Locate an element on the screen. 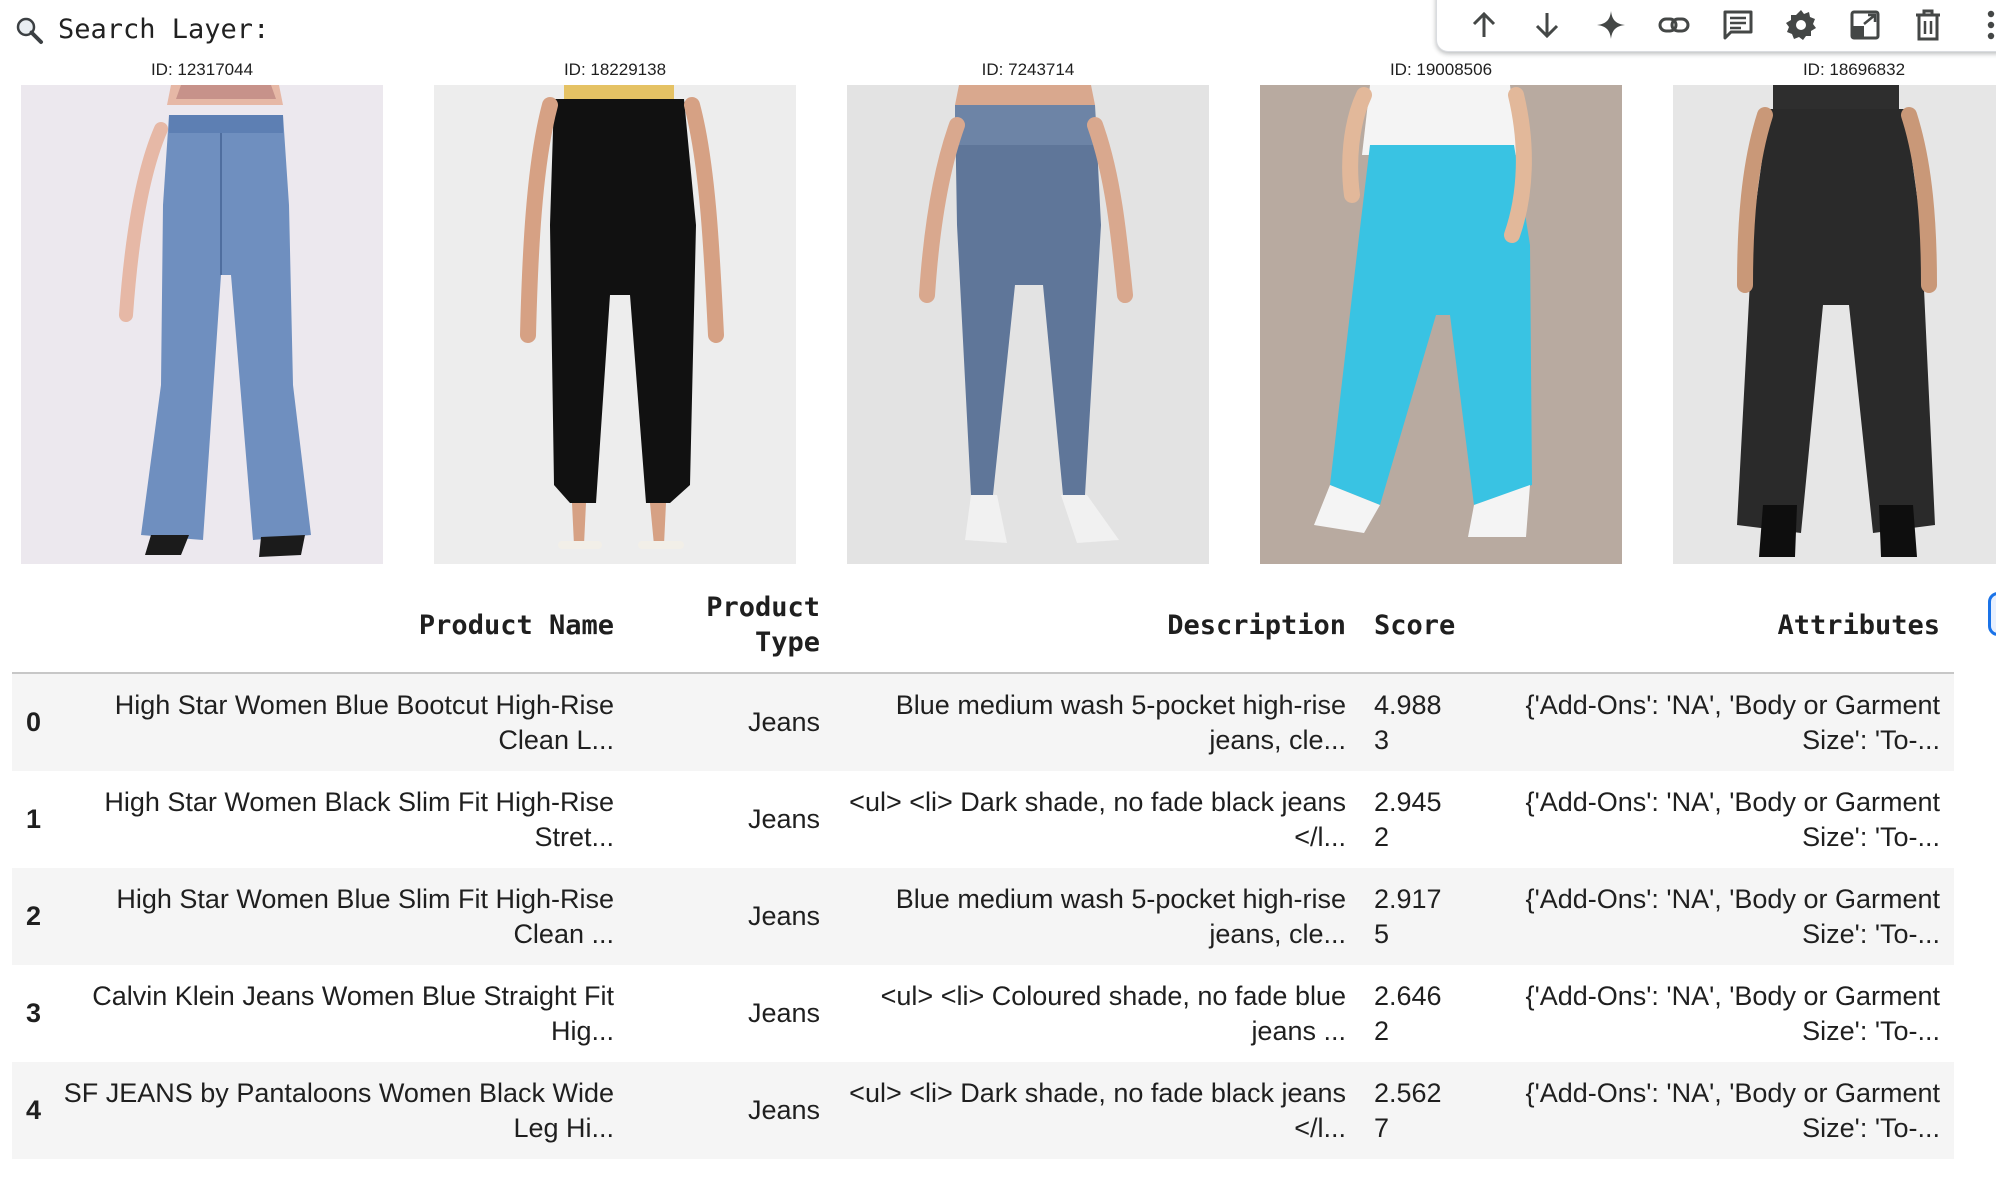  product-id-label: ID: 18696832 is located at coordinates (1854, 69).